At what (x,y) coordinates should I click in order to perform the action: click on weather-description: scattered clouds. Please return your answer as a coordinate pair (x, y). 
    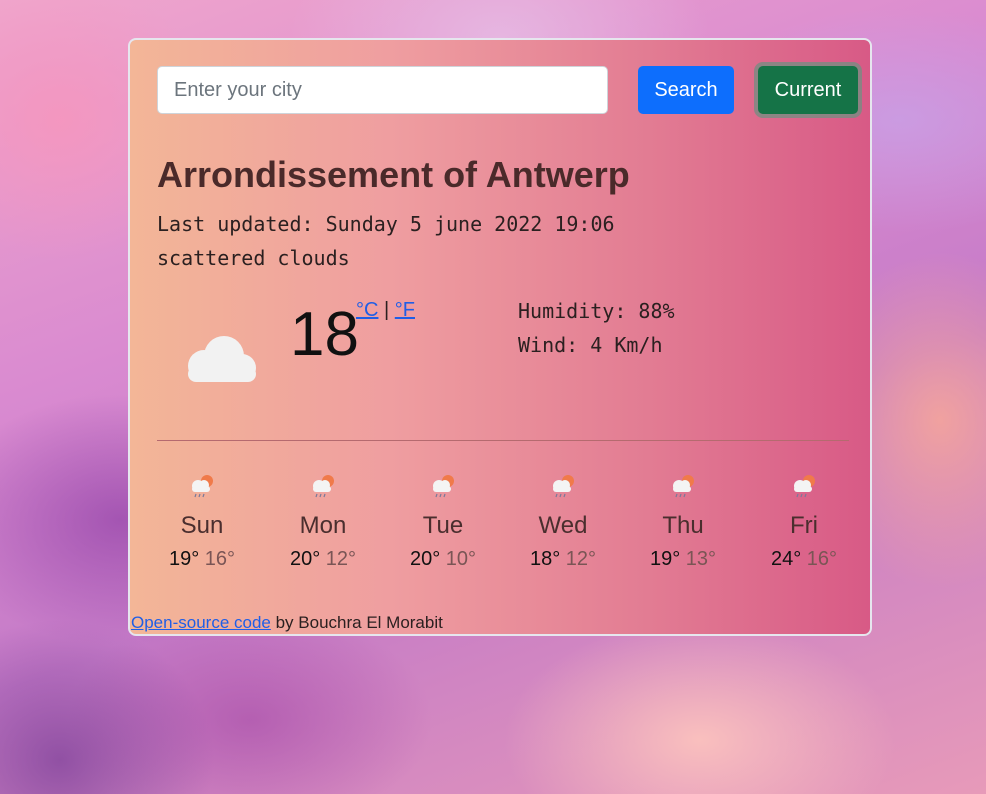
    Looking at the image, I should click on (253, 258).